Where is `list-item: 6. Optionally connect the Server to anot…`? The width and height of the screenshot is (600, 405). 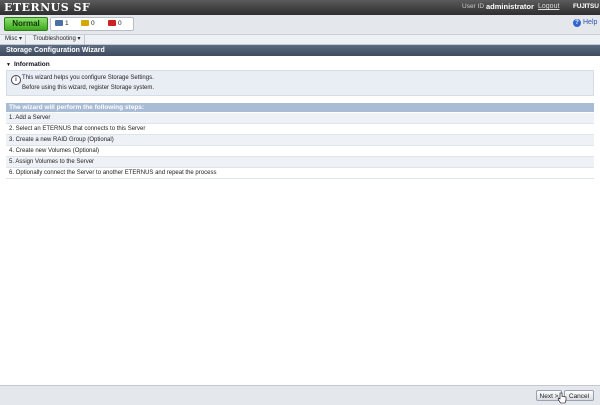
list-item: 6. Optionally connect the Server to anot… is located at coordinates (300, 173).